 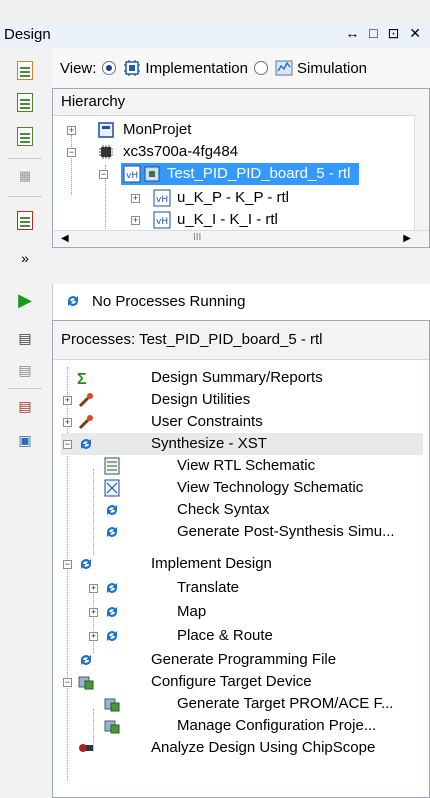 I want to click on implementation-radio, so click(x=109, y=68).